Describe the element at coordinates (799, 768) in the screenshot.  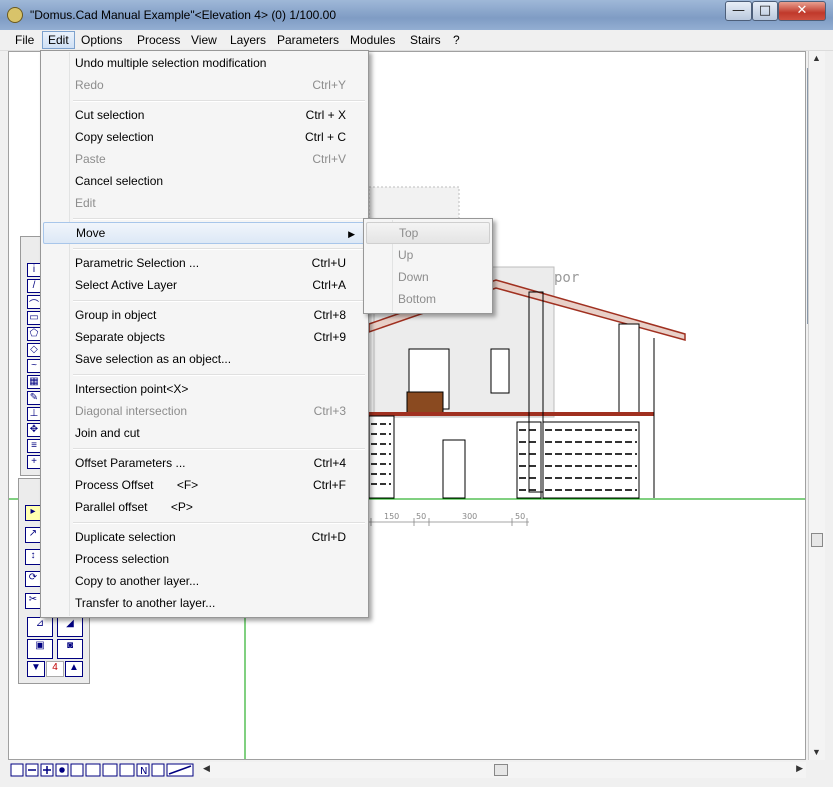
I see `scroll-right-icon: ▶` at that location.